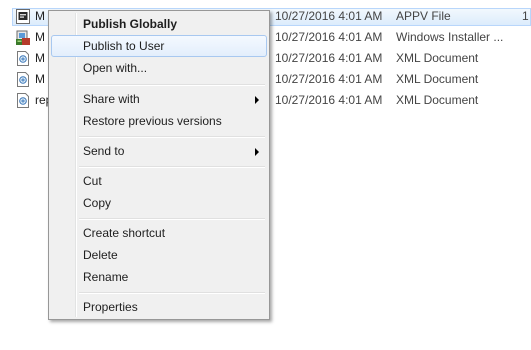  Describe the element at coordinates (159, 181) in the screenshot. I see `menu-item-cut: Cut` at that location.